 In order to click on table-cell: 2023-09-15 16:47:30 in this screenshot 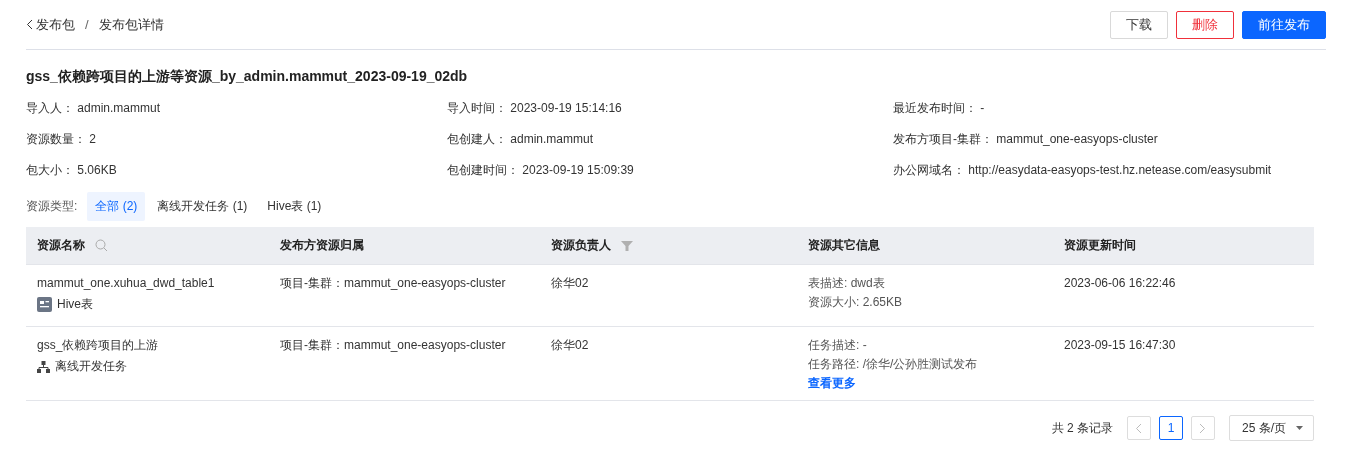, I will do `click(1120, 345)`.